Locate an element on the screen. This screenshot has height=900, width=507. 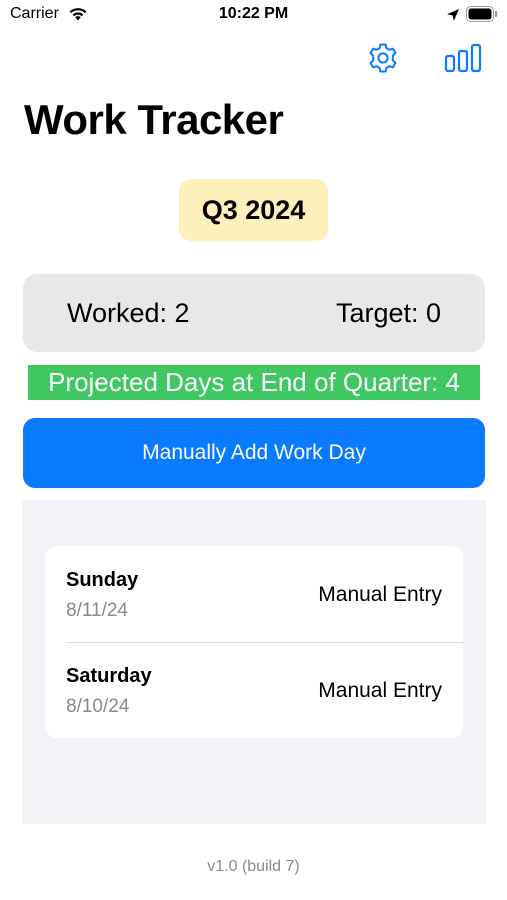
entry-day: Saturday is located at coordinates (109, 676).